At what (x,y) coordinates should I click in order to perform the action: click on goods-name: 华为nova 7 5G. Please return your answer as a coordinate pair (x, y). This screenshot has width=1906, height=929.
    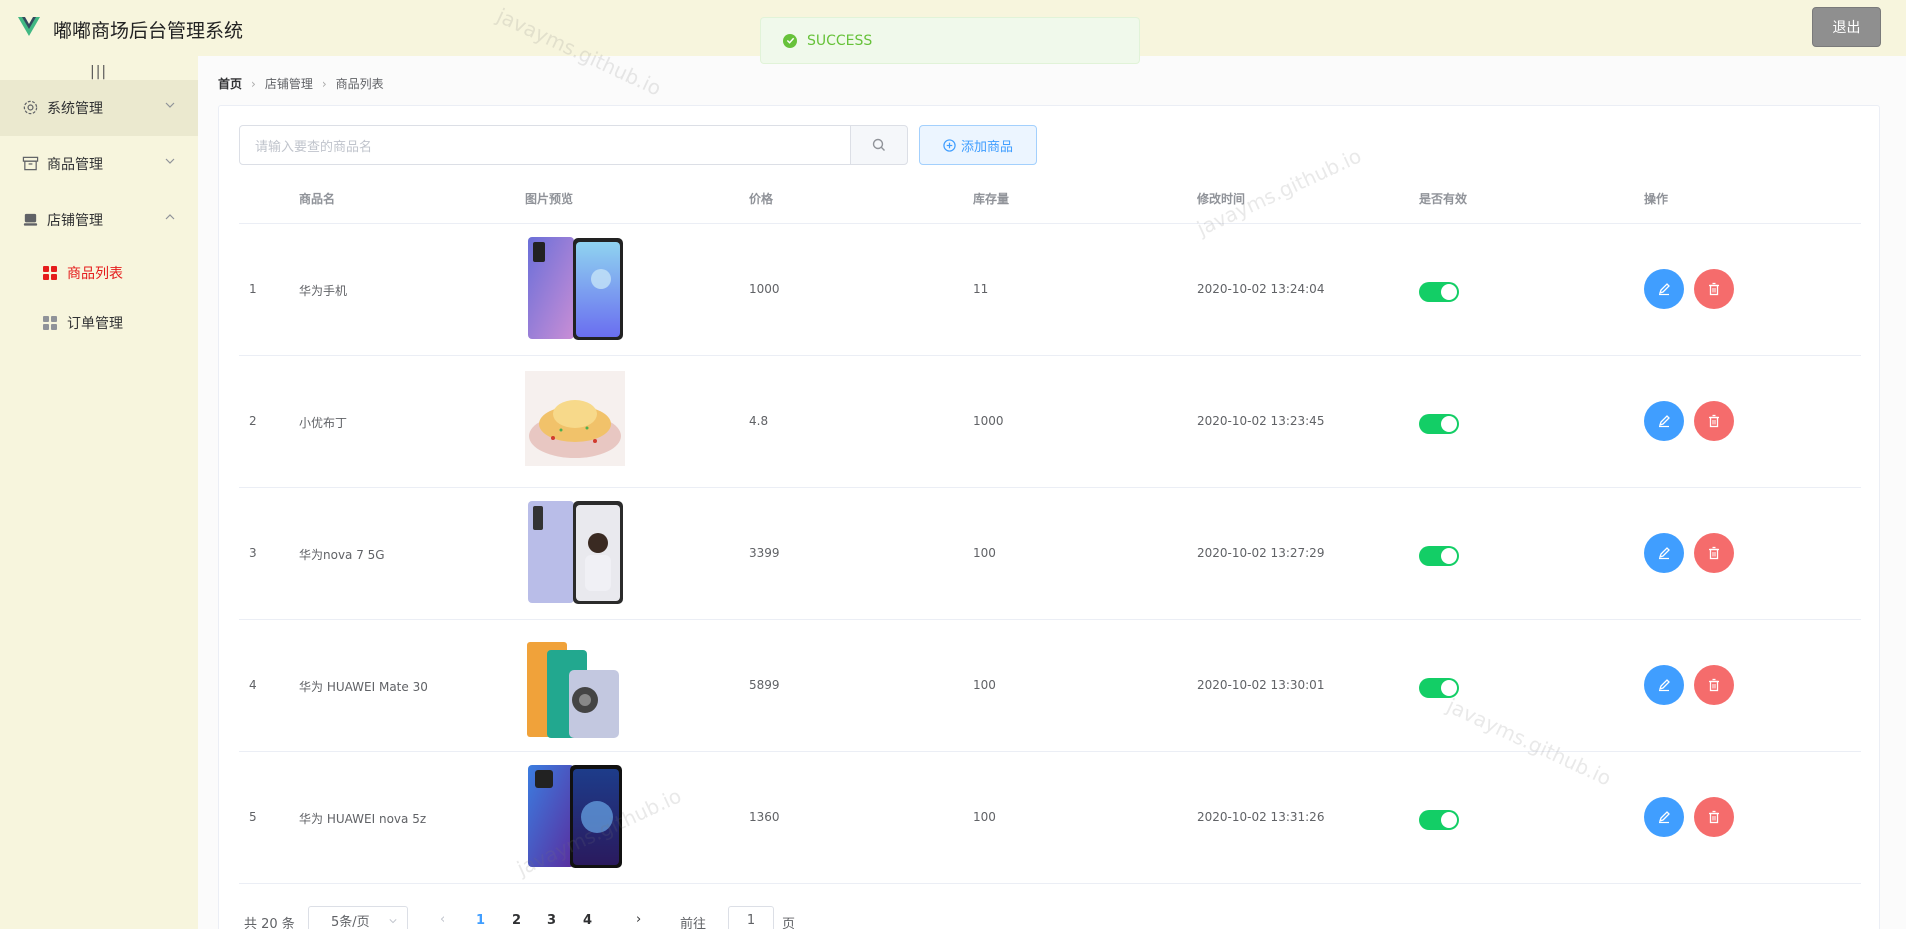
    Looking at the image, I should click on (342, 555).